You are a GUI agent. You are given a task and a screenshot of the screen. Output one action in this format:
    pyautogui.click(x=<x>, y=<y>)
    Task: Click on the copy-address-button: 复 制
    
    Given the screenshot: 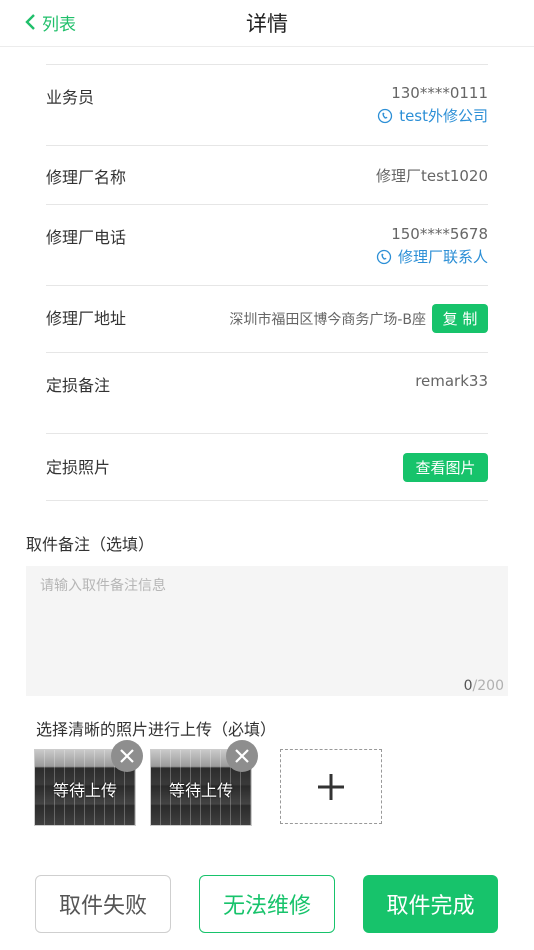 What is the action you would take?
    pyautogui.click(x=460, y=318)
    